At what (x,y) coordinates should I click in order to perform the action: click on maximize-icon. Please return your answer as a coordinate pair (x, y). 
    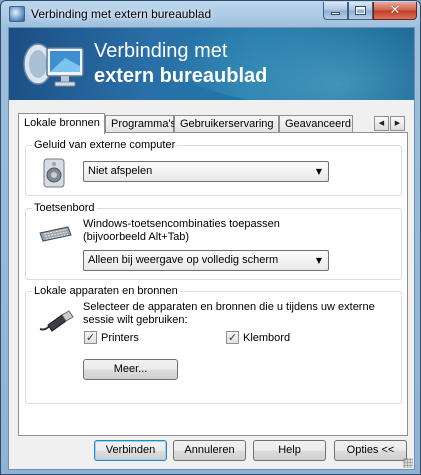
    Looking at the image, I should click on (360, 10).